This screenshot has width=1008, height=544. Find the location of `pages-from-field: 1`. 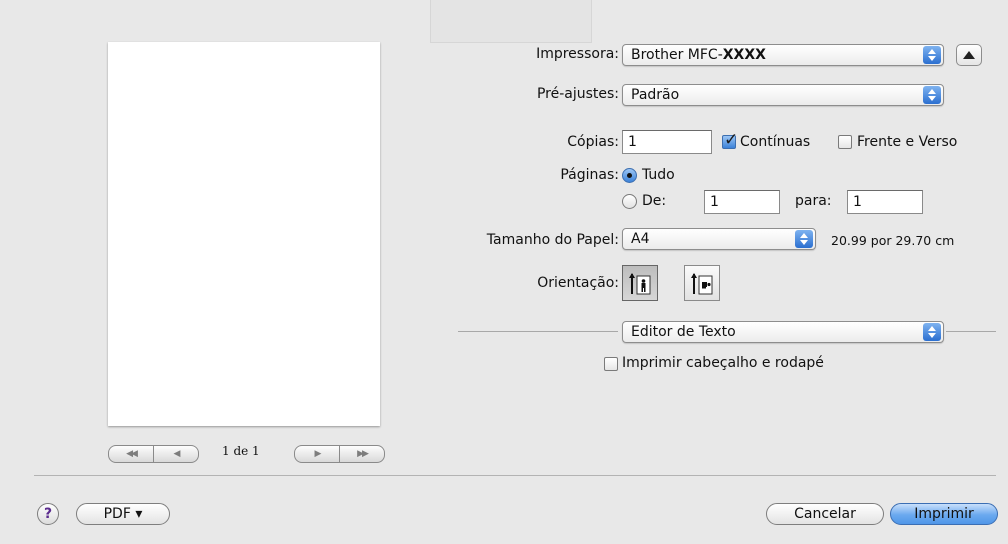

pages-from-field: 1 is located at coordinates (742, 202).